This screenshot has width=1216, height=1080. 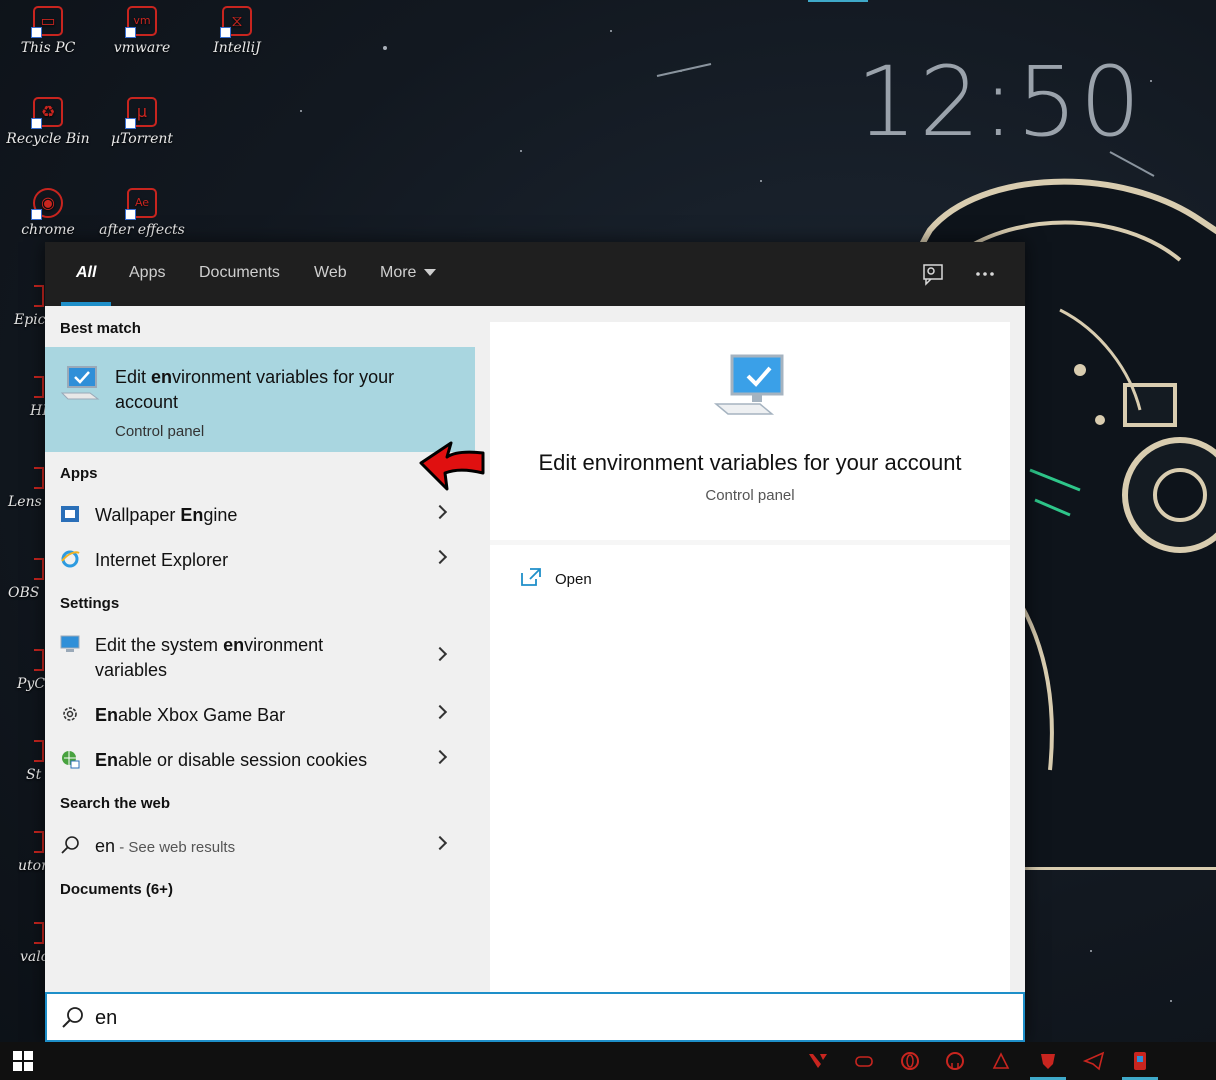 I want to click on desktop-icon-label: vmware, so click(x=142, y=48).